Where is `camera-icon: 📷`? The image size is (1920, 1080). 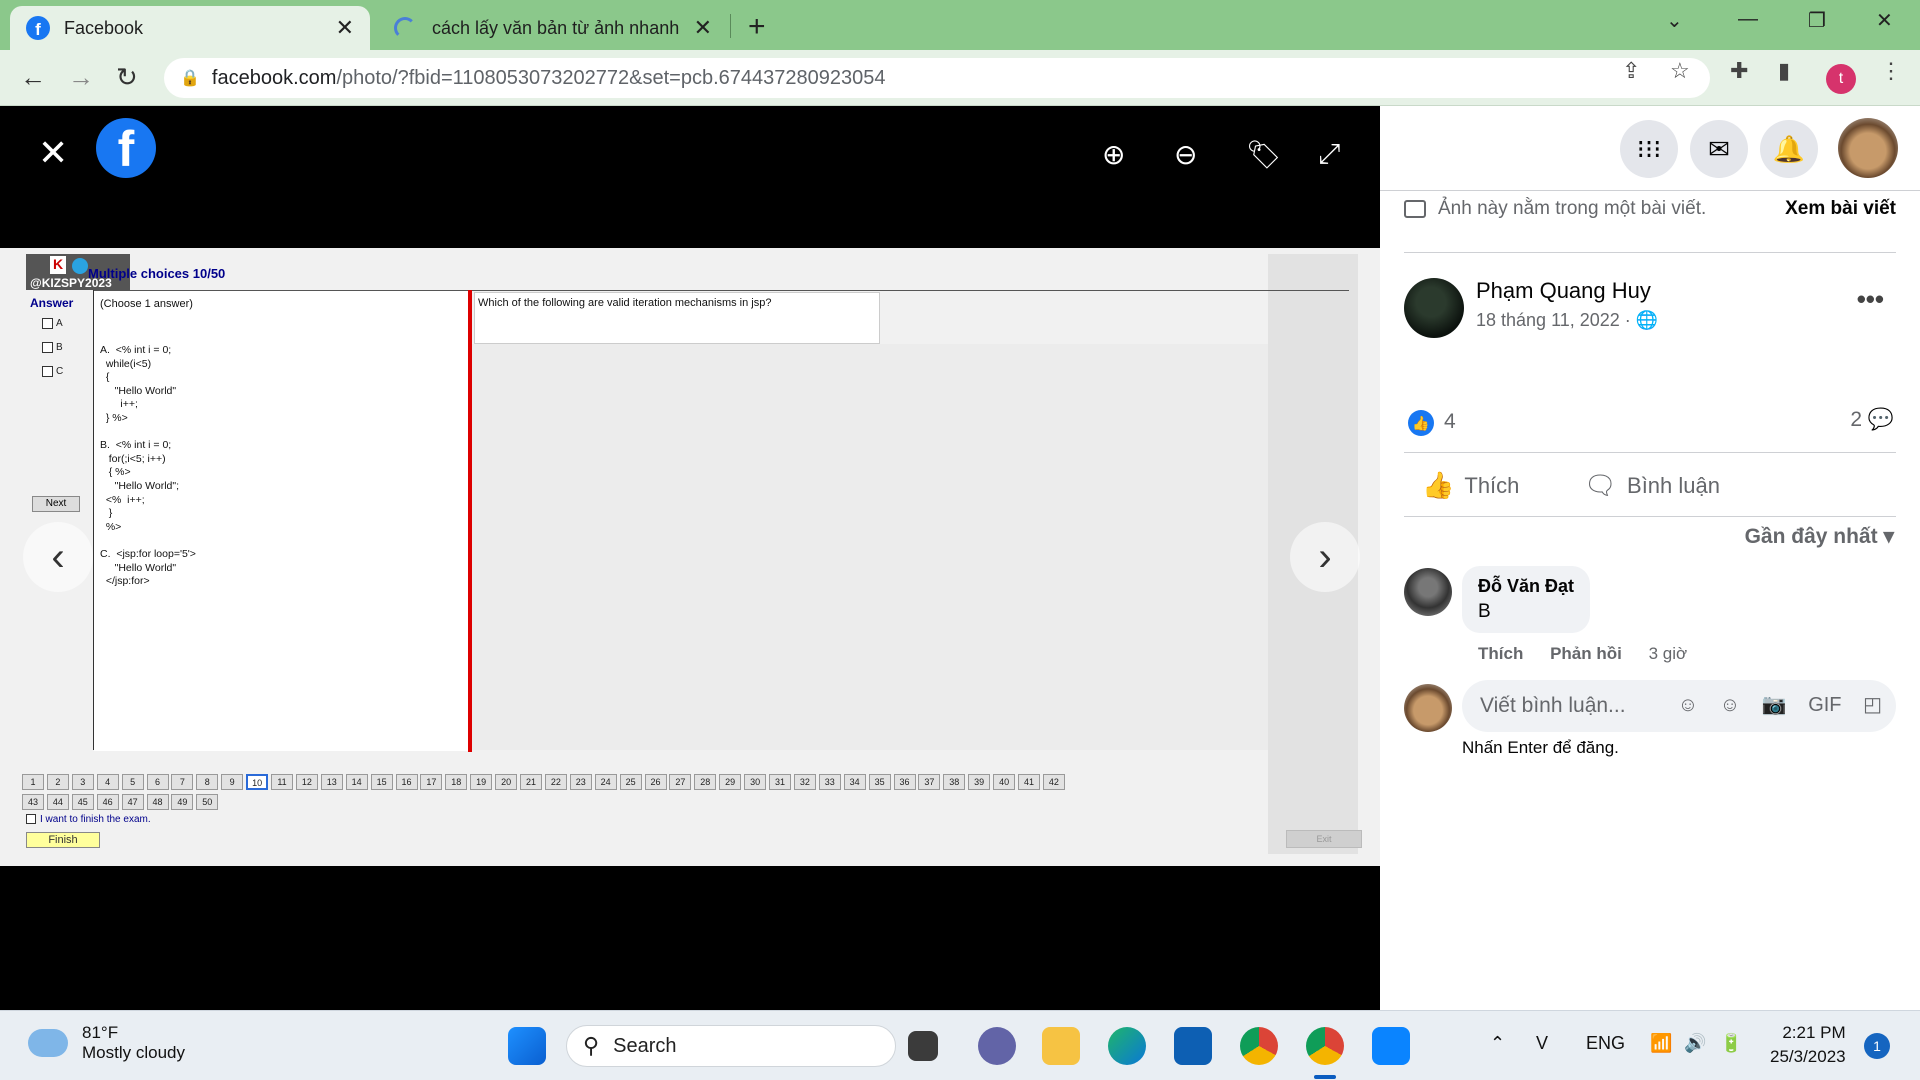
camera-icon: 📷 is located at coordinates (1774, 705).